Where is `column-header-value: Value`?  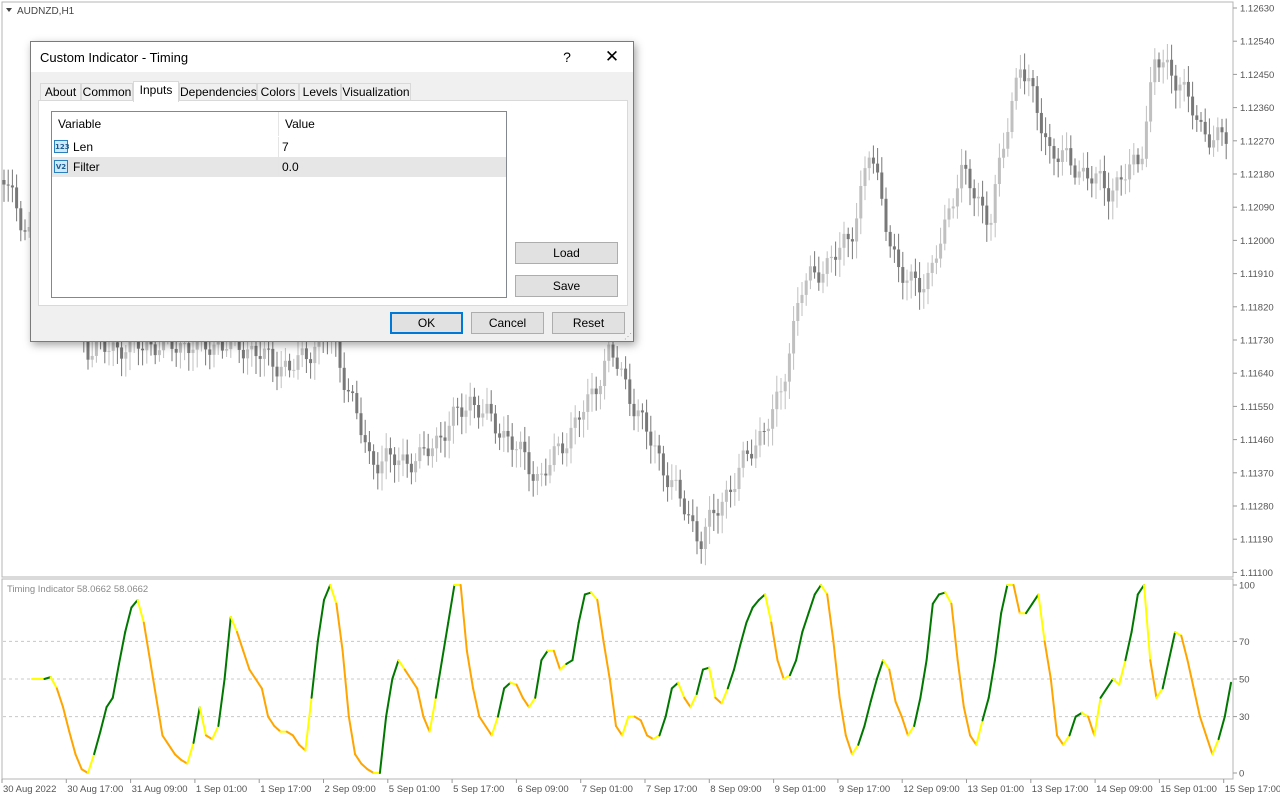
column-header-value: Value is located at coordinates (300, 124).